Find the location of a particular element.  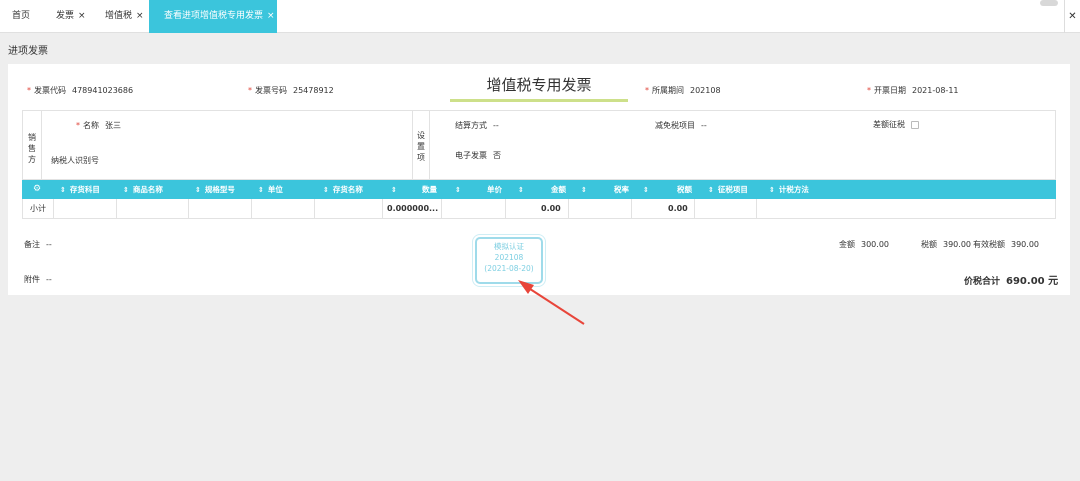

remarks-value: -- is located at coordinates (49, 244).